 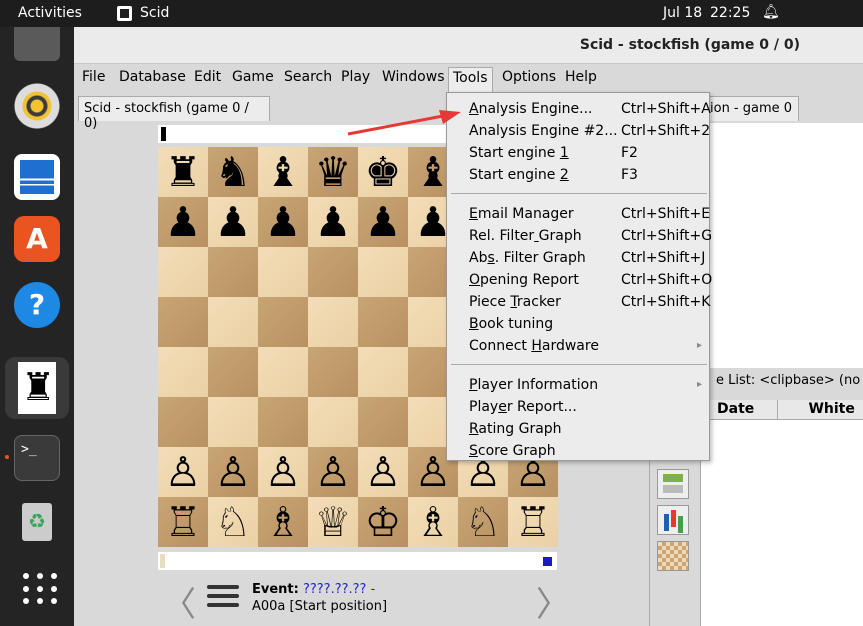 I want to click on menu-file: File, so click(x=93, y=77).